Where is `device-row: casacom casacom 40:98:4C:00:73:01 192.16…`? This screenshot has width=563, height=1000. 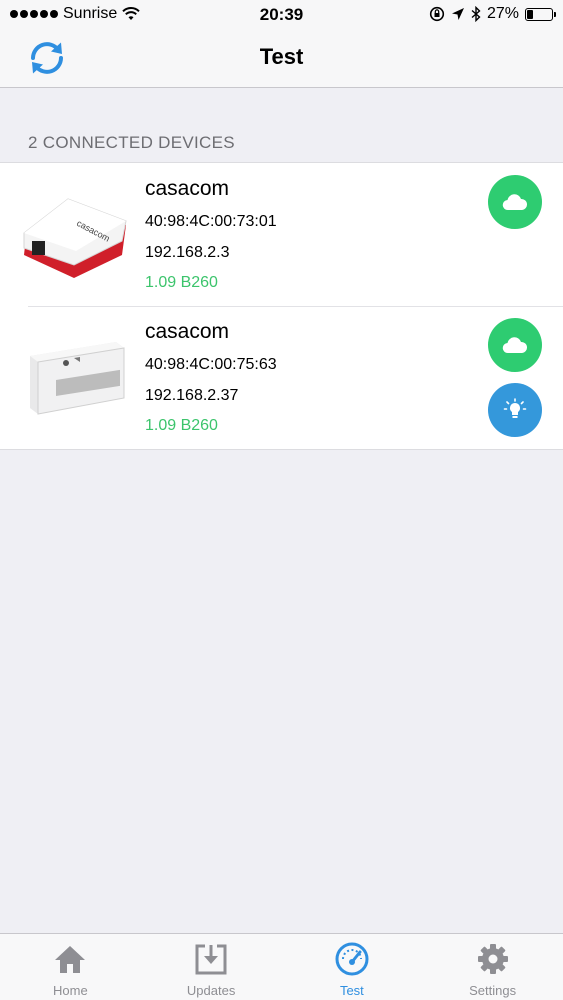 device-row: casacom casacom 40:98:4C:00:73:01 192.16… is located at coordinates (281, 234).